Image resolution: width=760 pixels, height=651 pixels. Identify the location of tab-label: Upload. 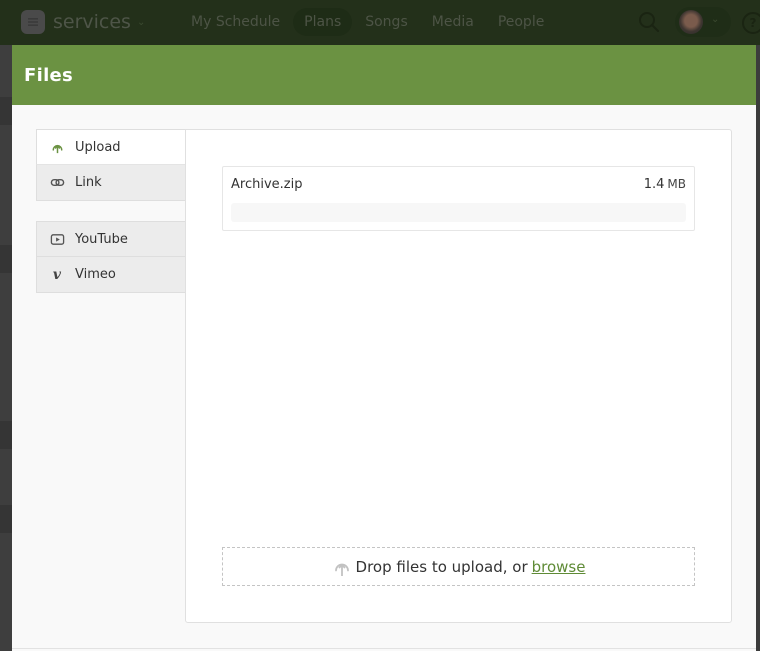
(98, 147).